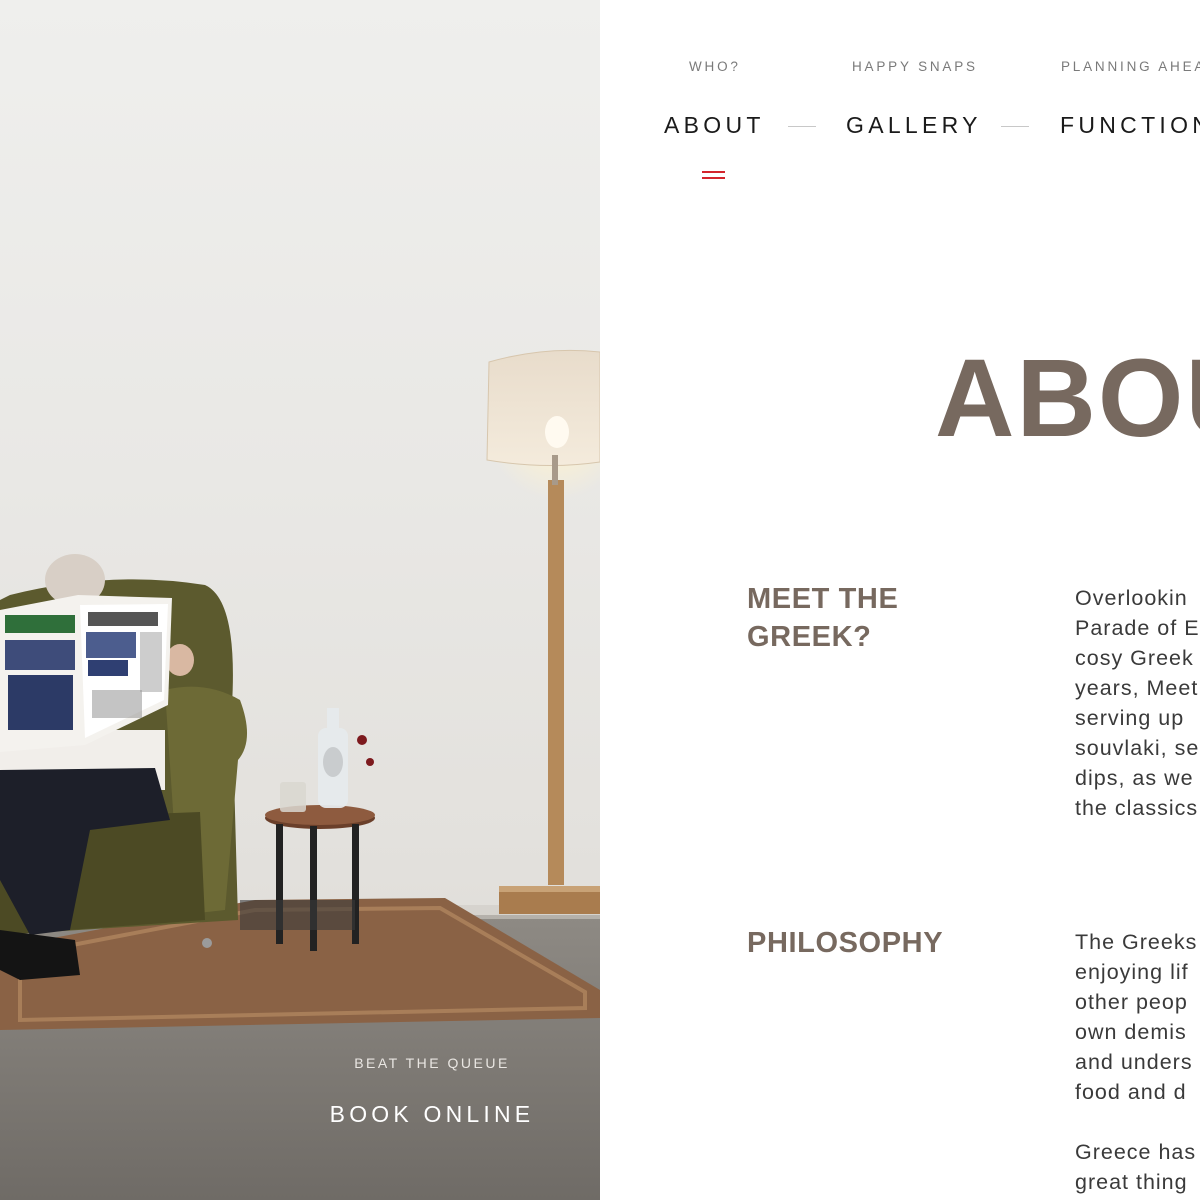  I want to click on book-online-button: BOOK ONLINE, so click(432, 1114).